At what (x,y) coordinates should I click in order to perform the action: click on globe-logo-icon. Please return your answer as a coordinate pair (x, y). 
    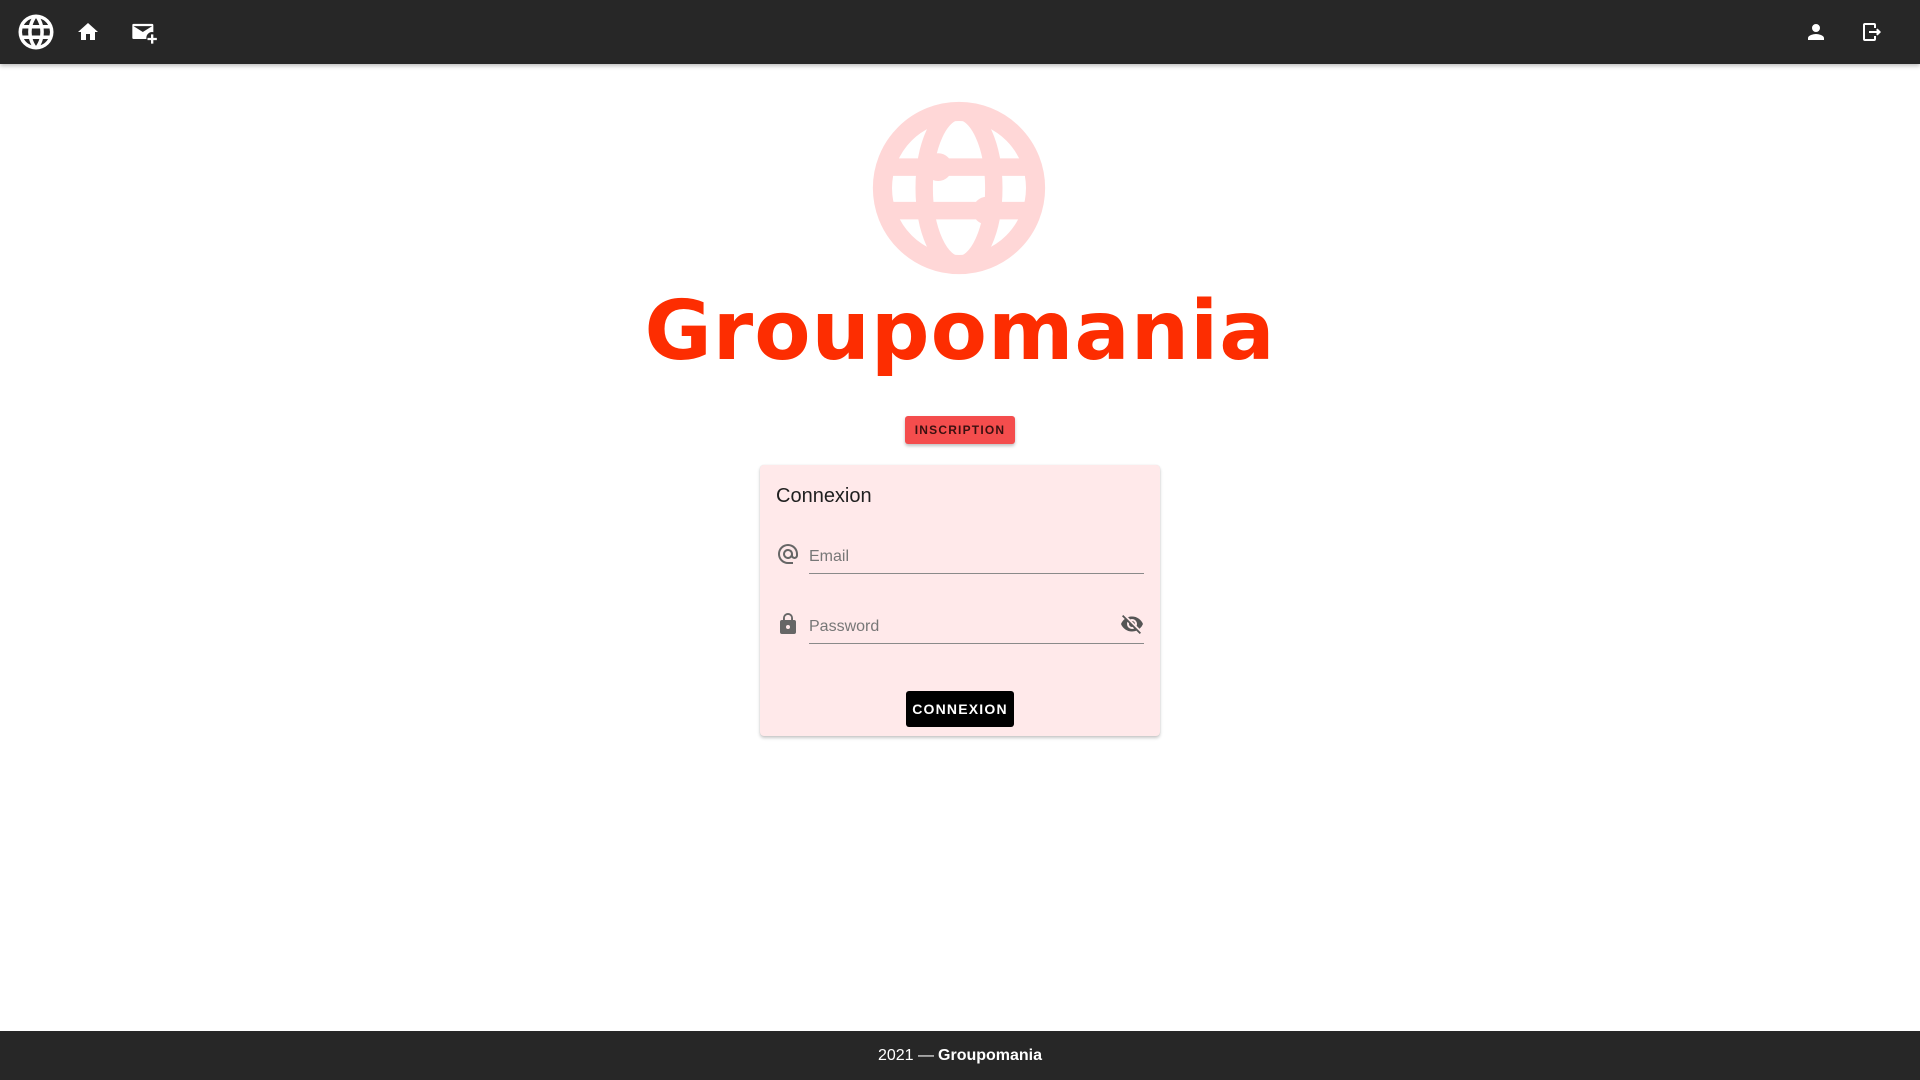
    Looking at the image, I should click on (36, 32).